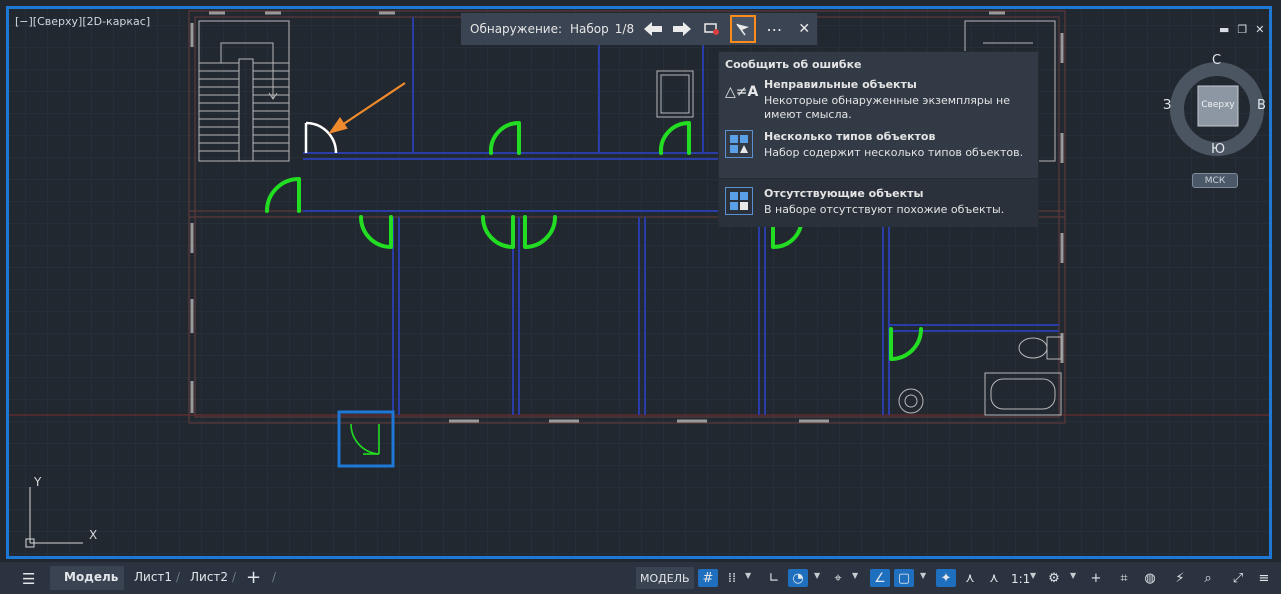 This screenshot has width=1281, height=594. Describe the element at coordinates (894, 152) in the screenshot. I see `menu-item-desc: Набор содержит несколько типов объектов.` at that location.